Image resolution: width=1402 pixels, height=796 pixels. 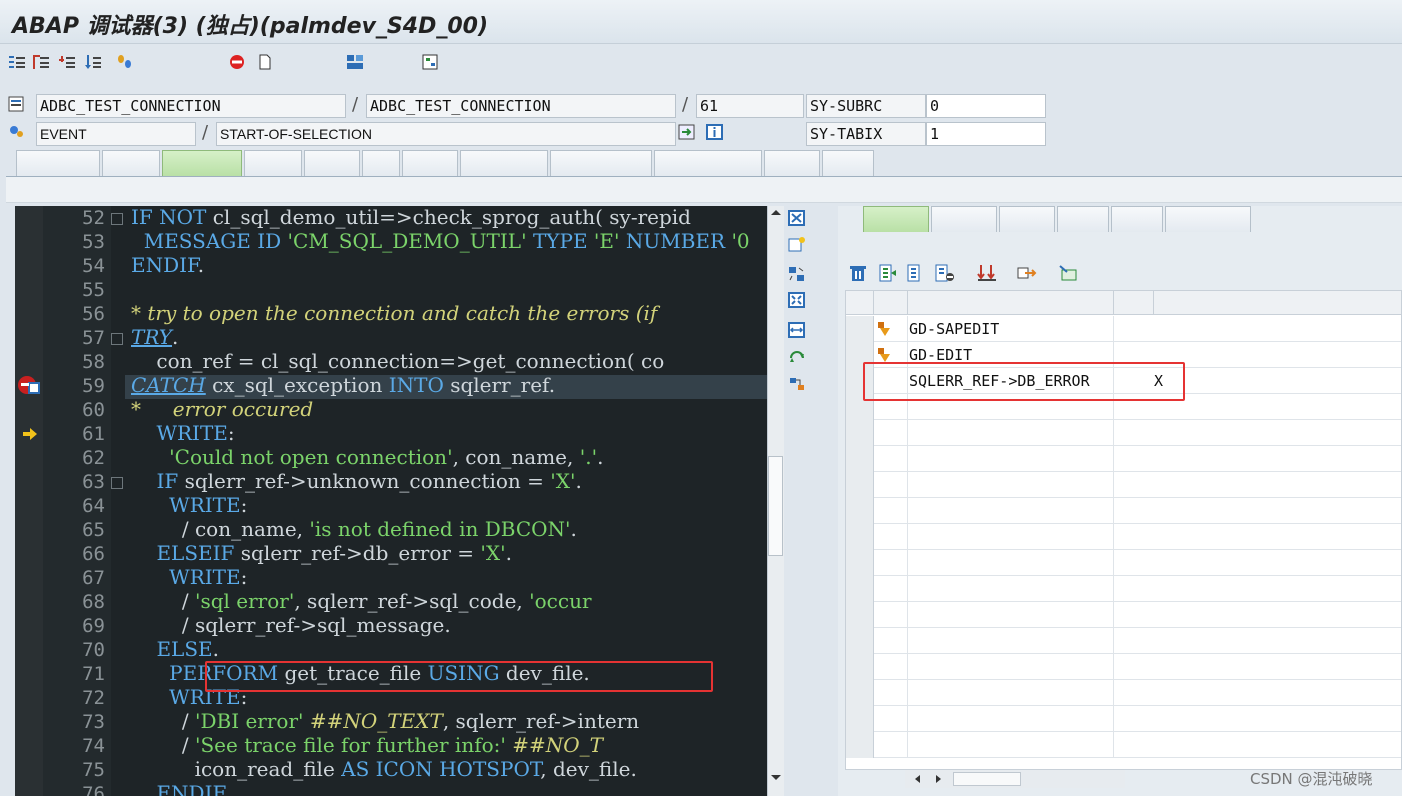 What do you see at coordinates (126, 62) in the screenshot?
I see `step-size-button` at bounding box center [126, 62].